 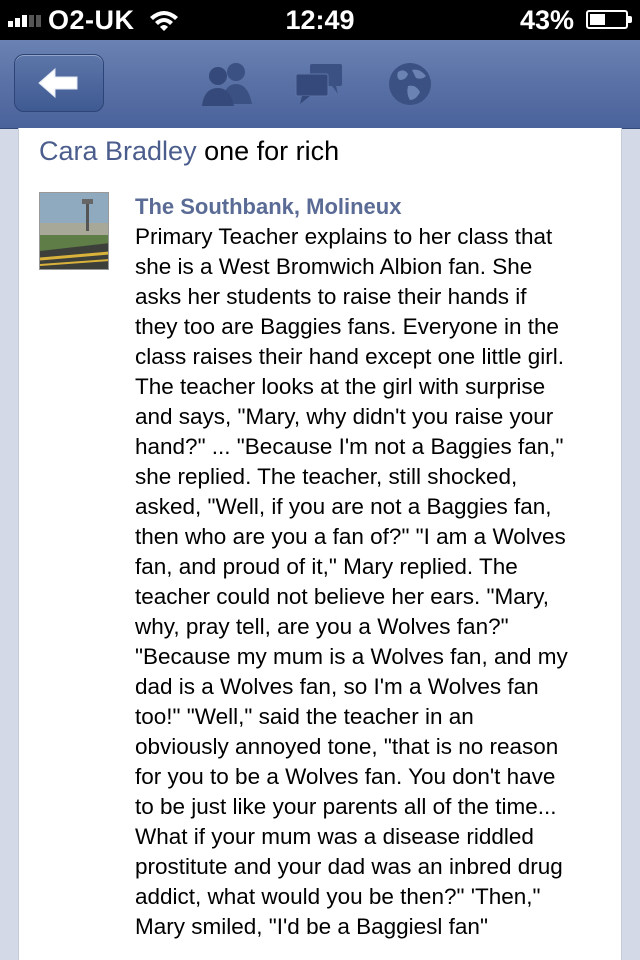 What do you see at coordinates (334, 836) in the screenshot?
I see `description-line: What if your mum was a disease riddled` at bounding box center [334, 836].